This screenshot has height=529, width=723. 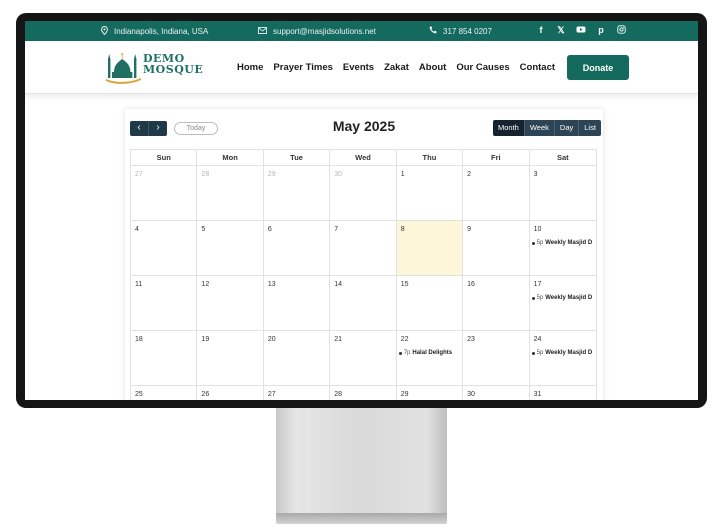 I want to click on view-list-button: List, so click(x=590, y=128).